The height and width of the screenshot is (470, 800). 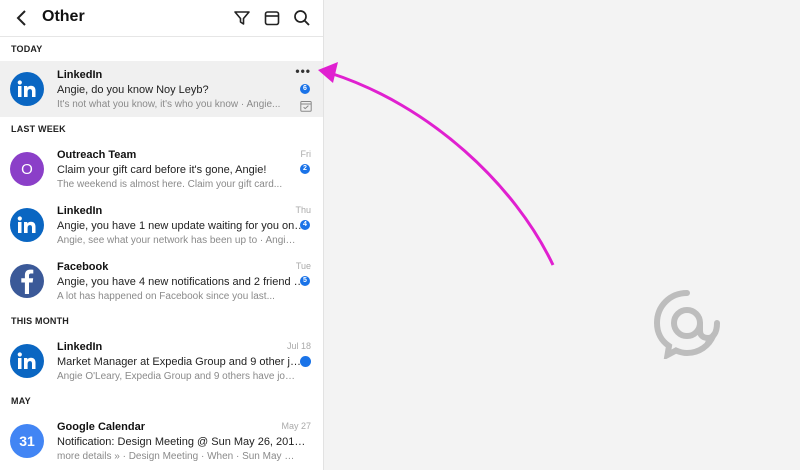 I want to click on spark-logo-icon, so click(x=686, y=324).